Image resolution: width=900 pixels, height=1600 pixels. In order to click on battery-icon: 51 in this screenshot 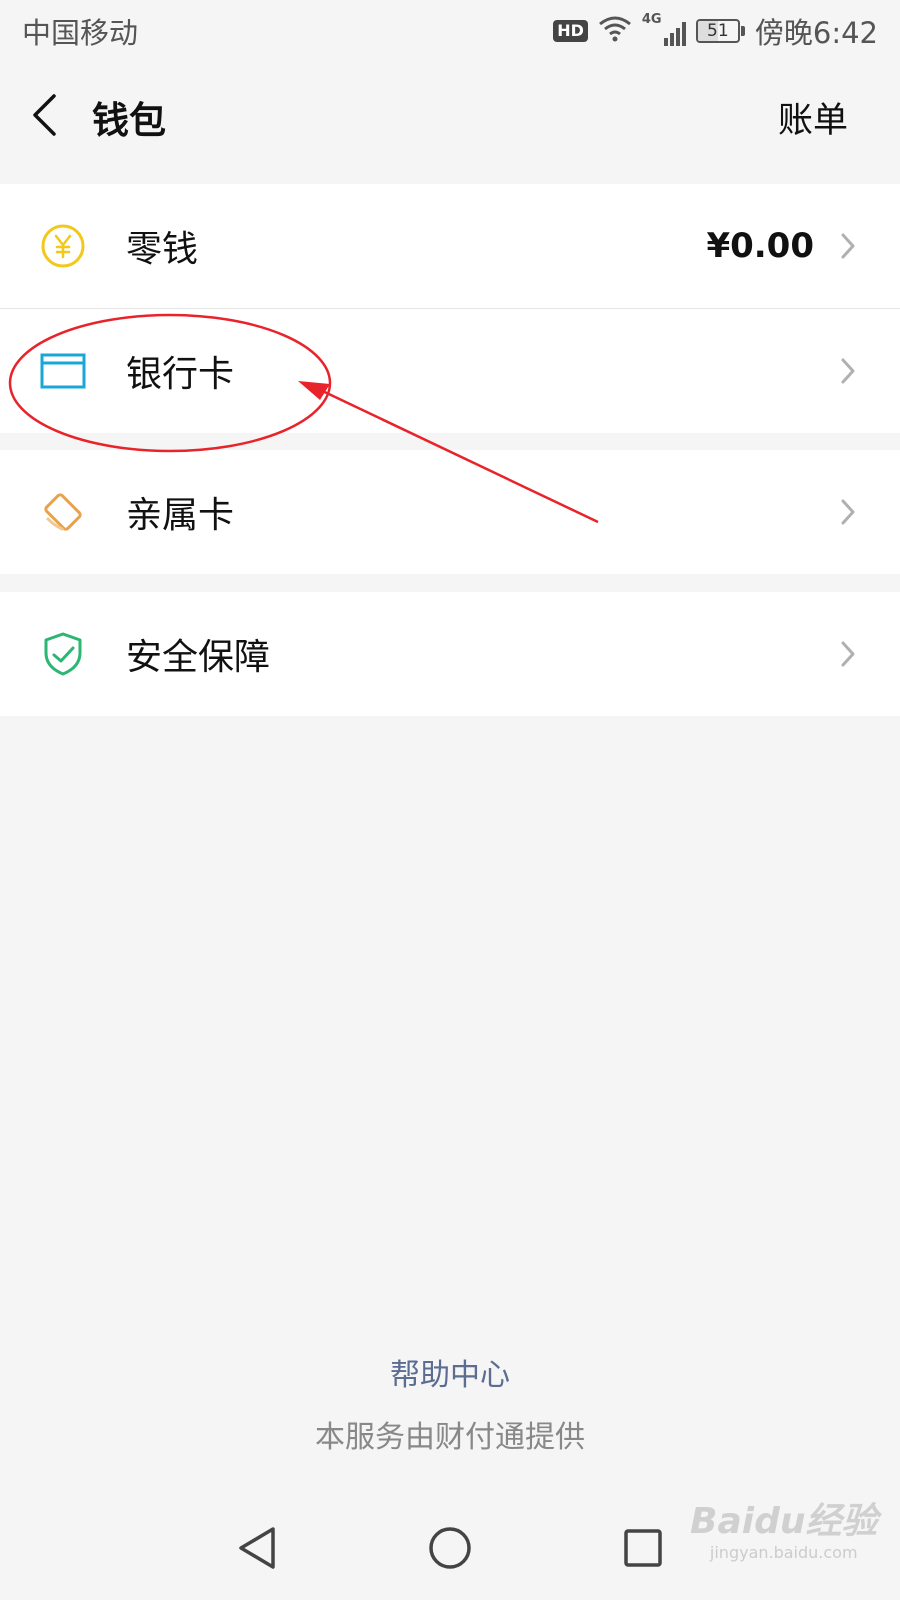, I will do `click(720, 31)`.